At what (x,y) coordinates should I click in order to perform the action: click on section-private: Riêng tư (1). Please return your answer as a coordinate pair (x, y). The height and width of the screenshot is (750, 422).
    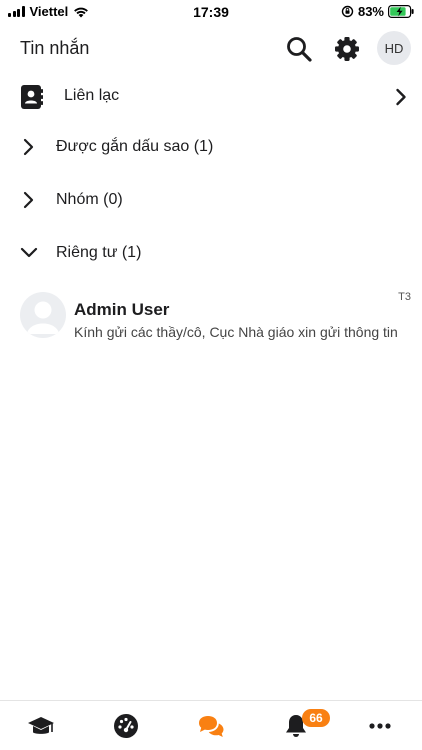
    Looking at the image, I should click on (211, 253).